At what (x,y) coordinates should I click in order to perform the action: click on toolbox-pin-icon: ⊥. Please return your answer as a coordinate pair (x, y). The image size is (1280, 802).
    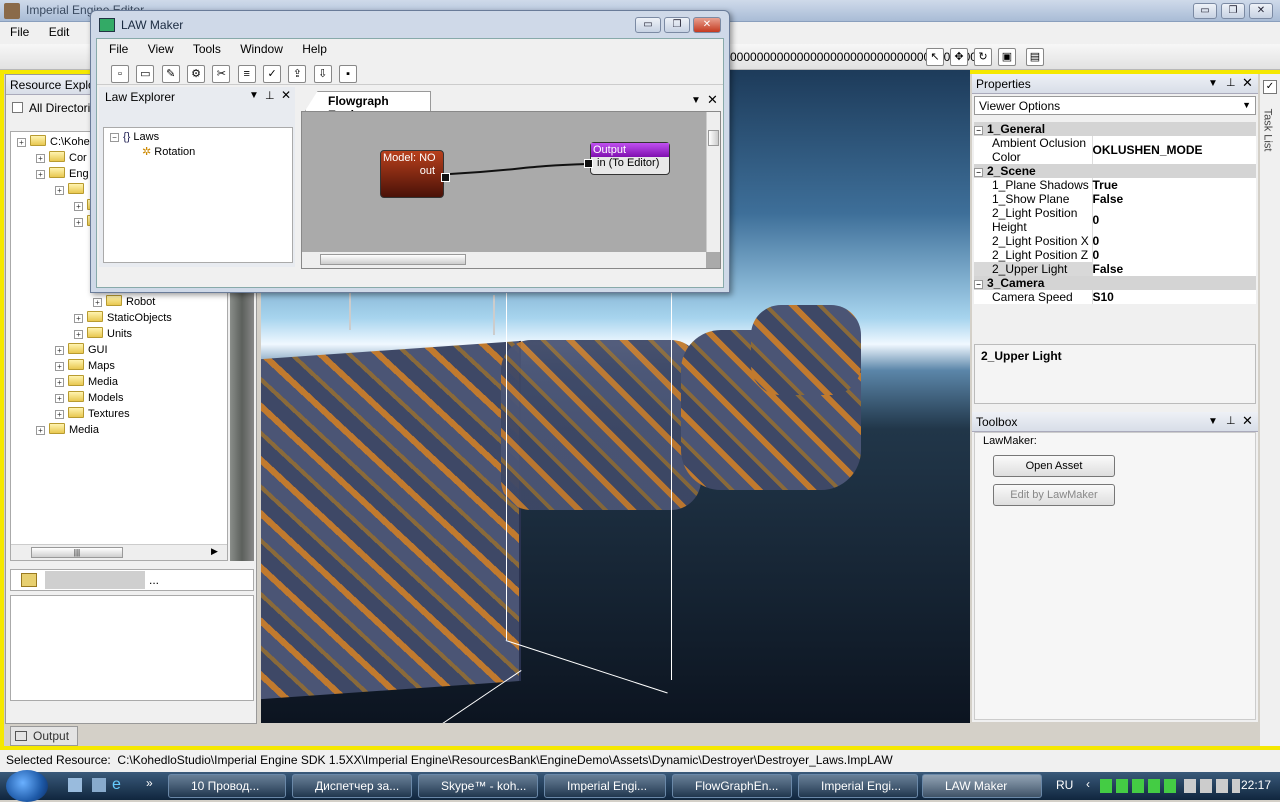
    Looking at the image, I should click on (1231, 420).